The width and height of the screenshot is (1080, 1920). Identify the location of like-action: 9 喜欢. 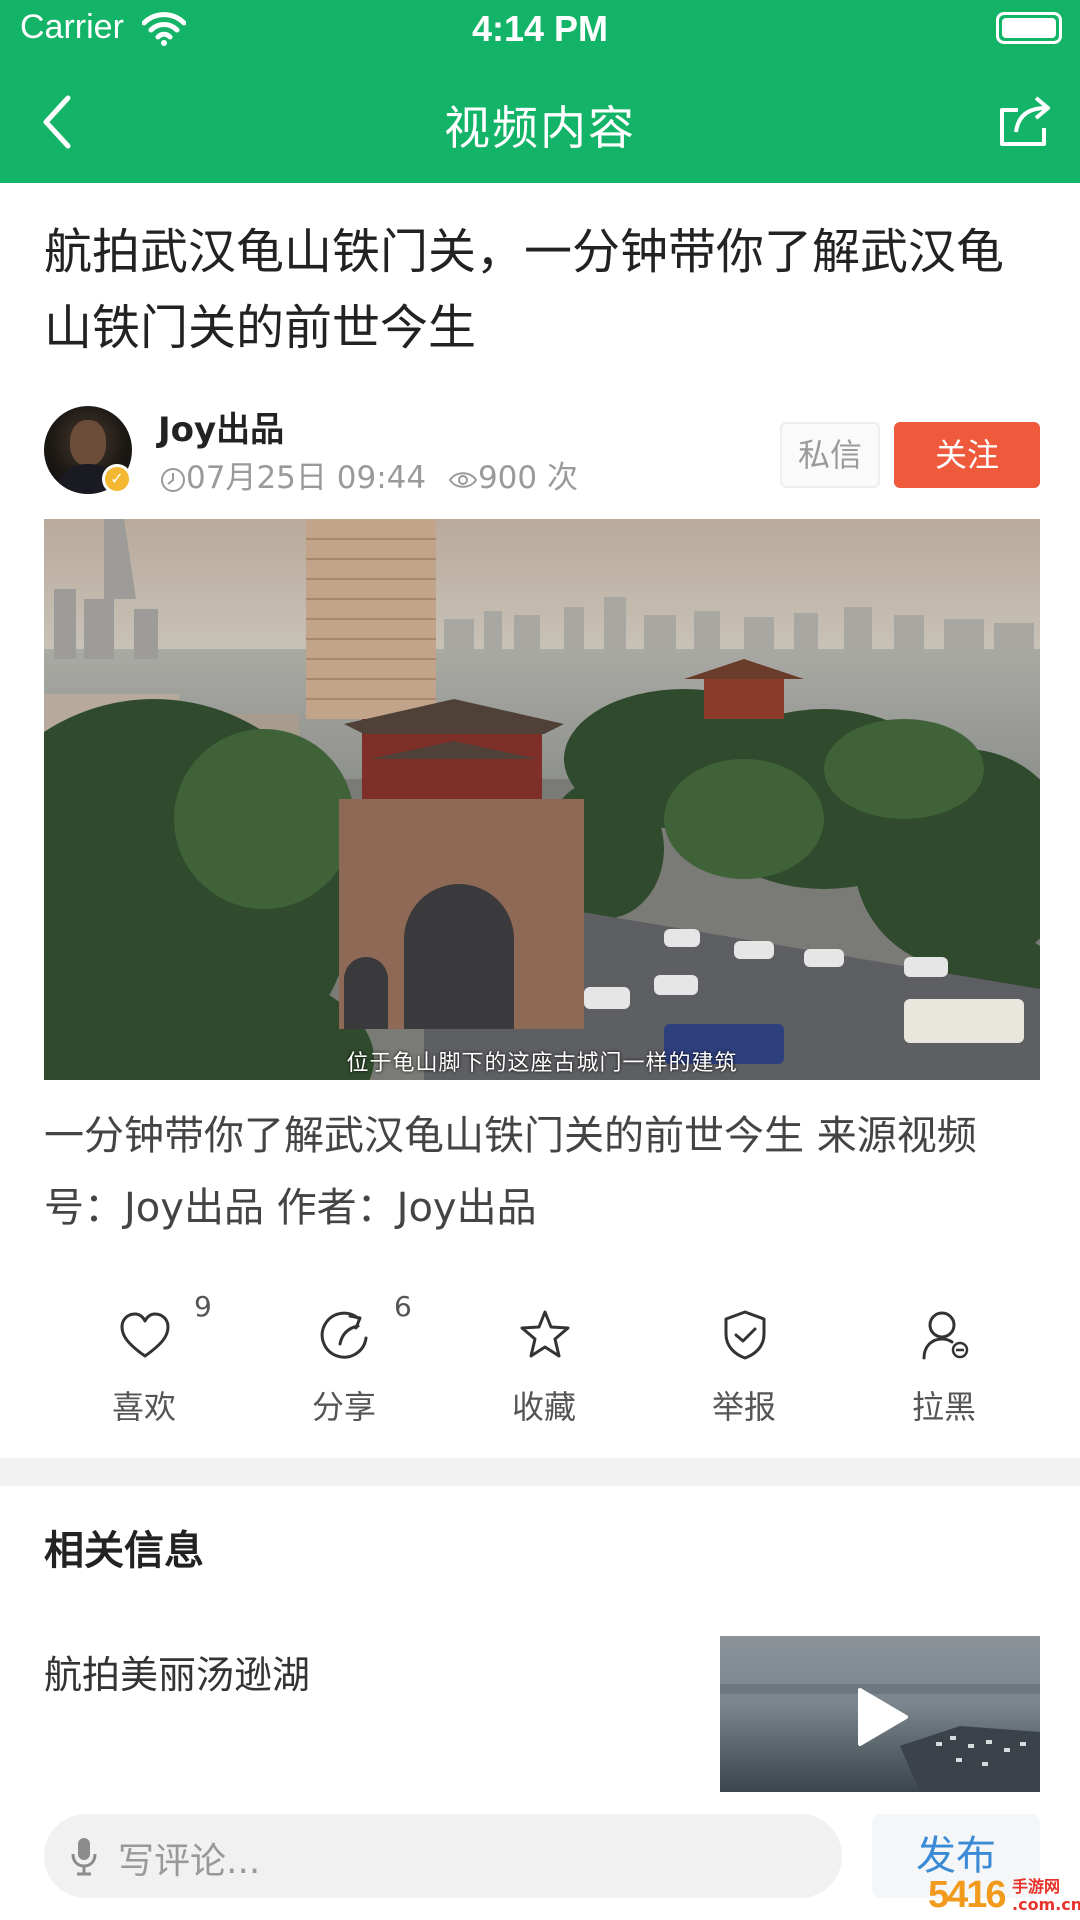
(144, 1365).